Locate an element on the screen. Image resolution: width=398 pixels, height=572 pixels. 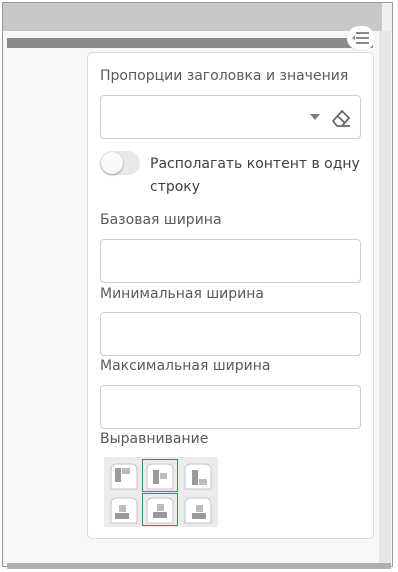
eraser-icon is located at coordinates (341, 118).